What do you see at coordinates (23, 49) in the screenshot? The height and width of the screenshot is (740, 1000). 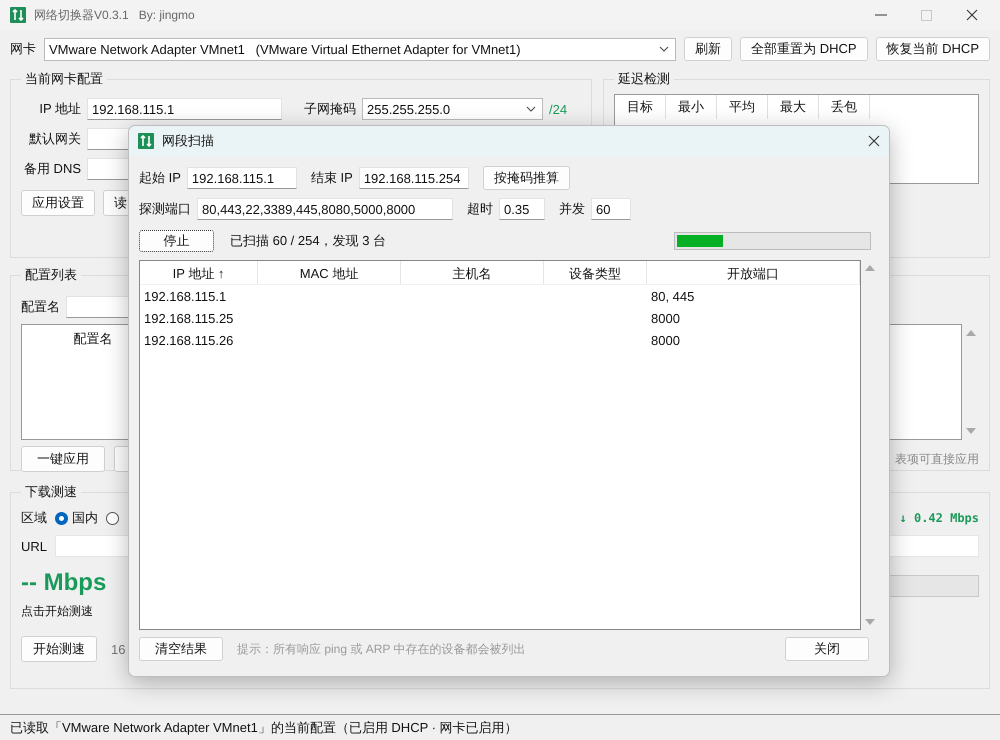 I see `adapter-label: 网卡` at bounding box center [23, 49].